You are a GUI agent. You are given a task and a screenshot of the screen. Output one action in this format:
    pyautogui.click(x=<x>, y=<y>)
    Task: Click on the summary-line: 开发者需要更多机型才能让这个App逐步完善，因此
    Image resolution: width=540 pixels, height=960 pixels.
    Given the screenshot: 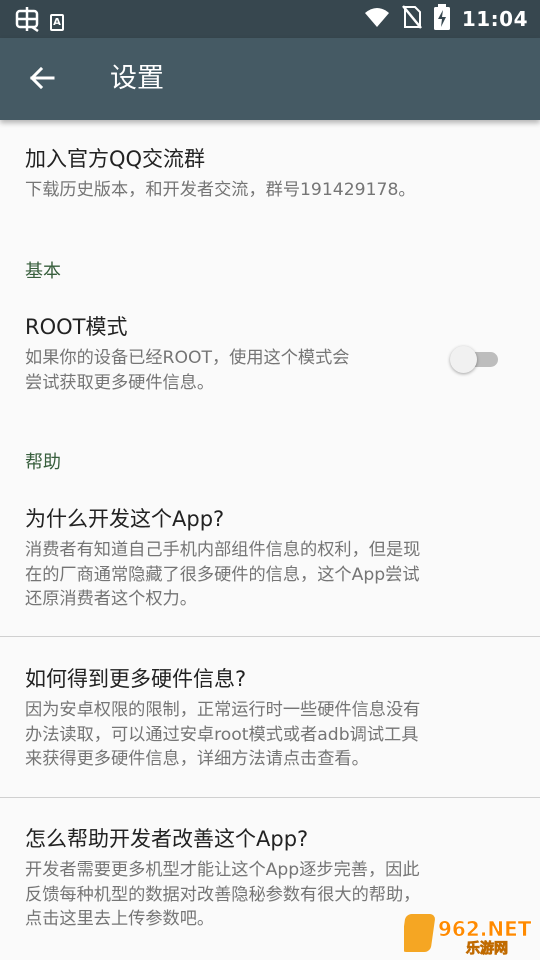 What is the action you would take?
    pyautogui.click(x=222, y=870)
    